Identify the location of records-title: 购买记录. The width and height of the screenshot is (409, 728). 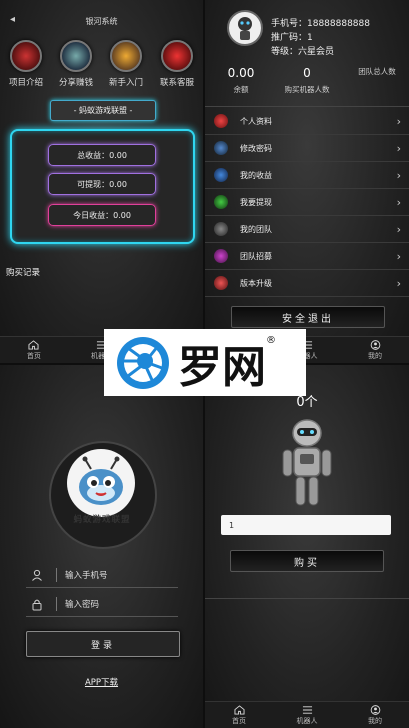
(23, 273).